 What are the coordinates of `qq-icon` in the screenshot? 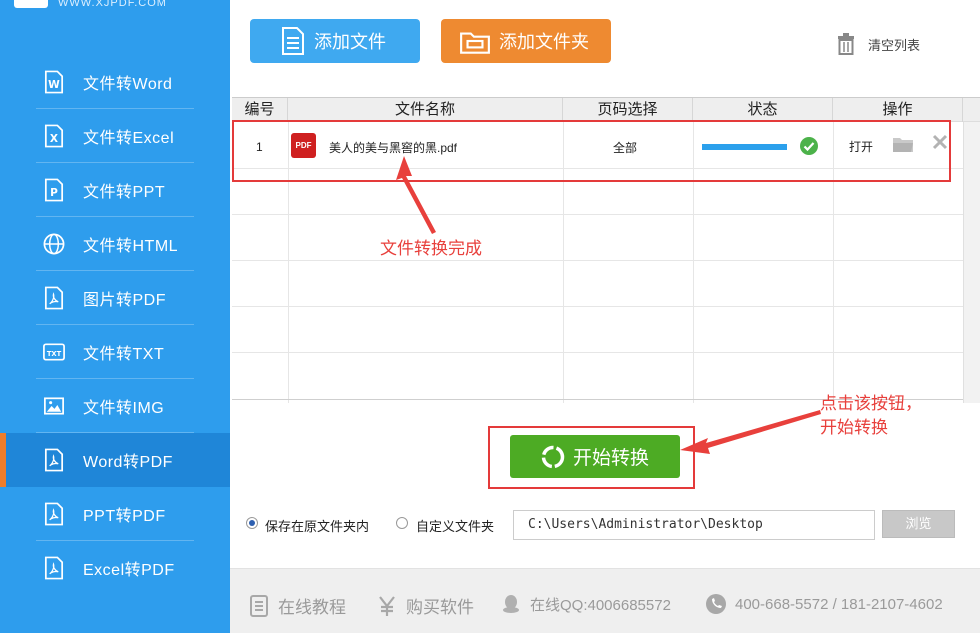 It's located at (511, 604).